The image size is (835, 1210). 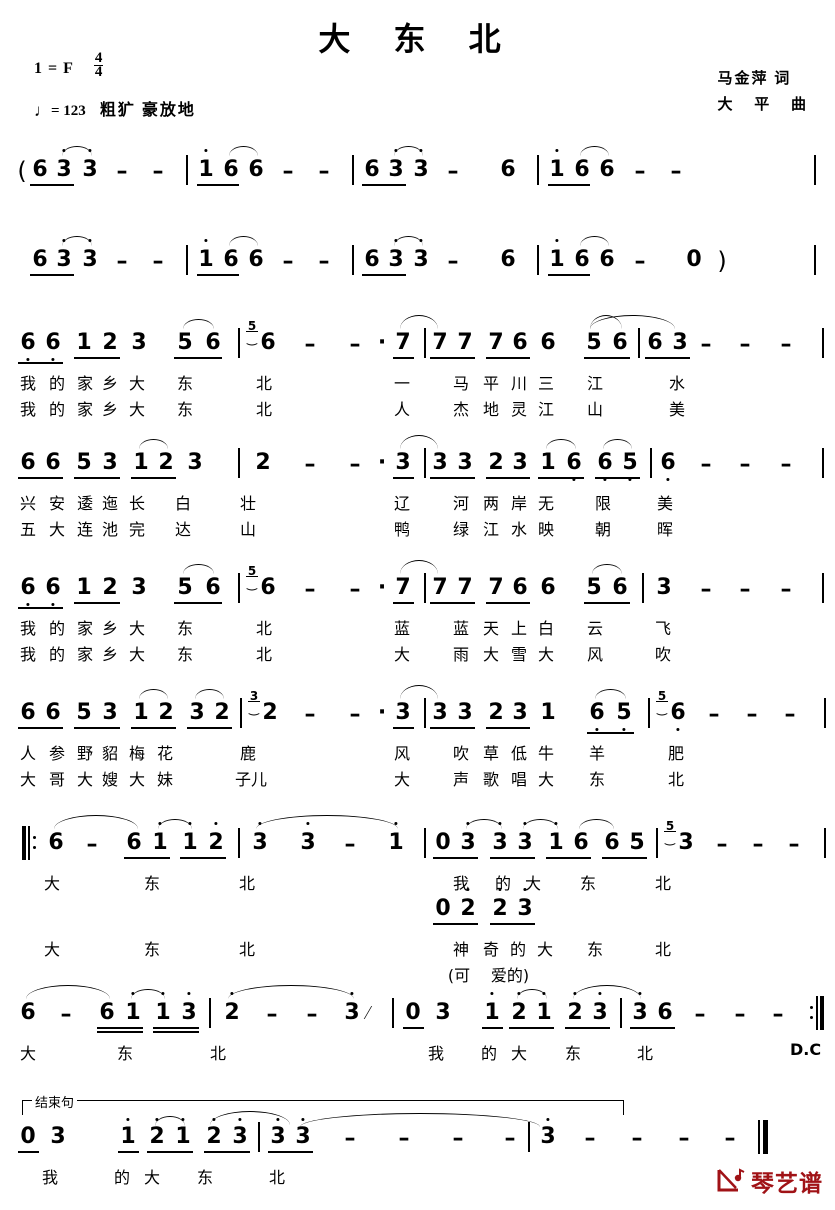 What do you see at coordinates (183, 529) in the screenshot?
I see `lyric: 达` at bounding box center [183, 529].